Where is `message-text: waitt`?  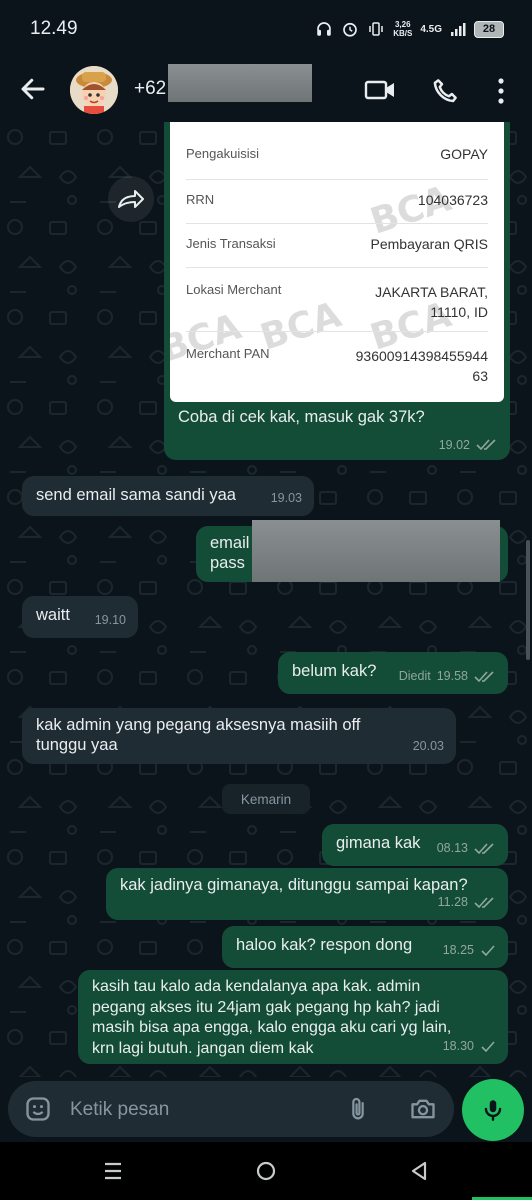 message-text: waitt is located at coordinates (53, 615).